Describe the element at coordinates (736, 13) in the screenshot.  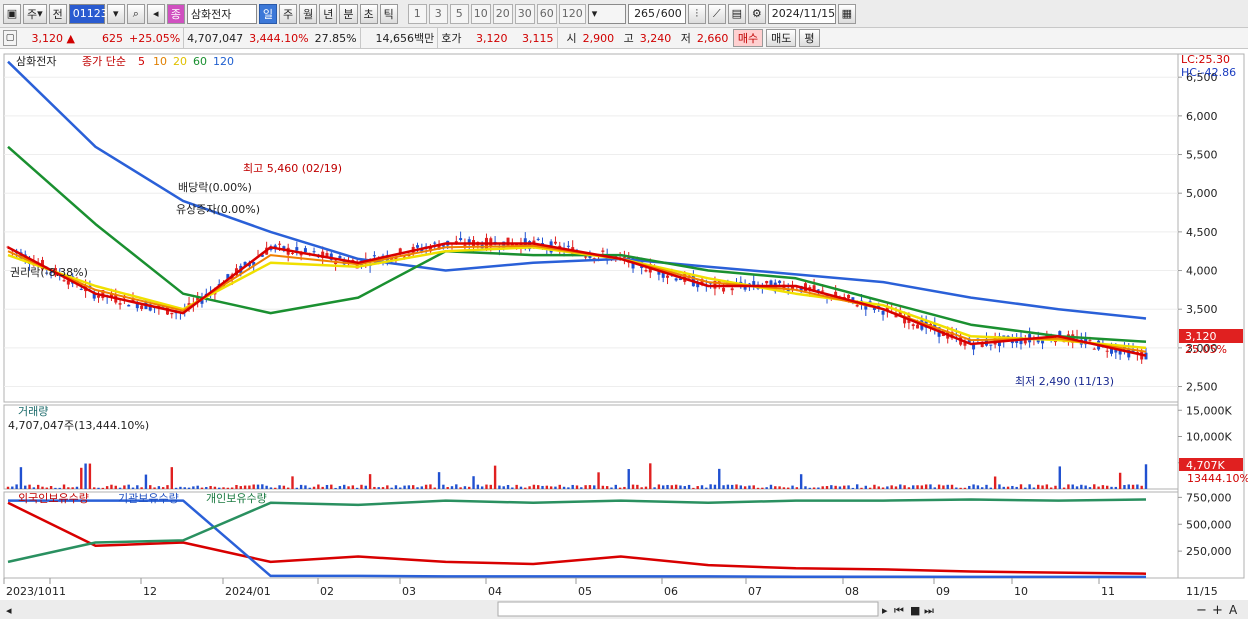
I see `save-icon: ▤` at that location.